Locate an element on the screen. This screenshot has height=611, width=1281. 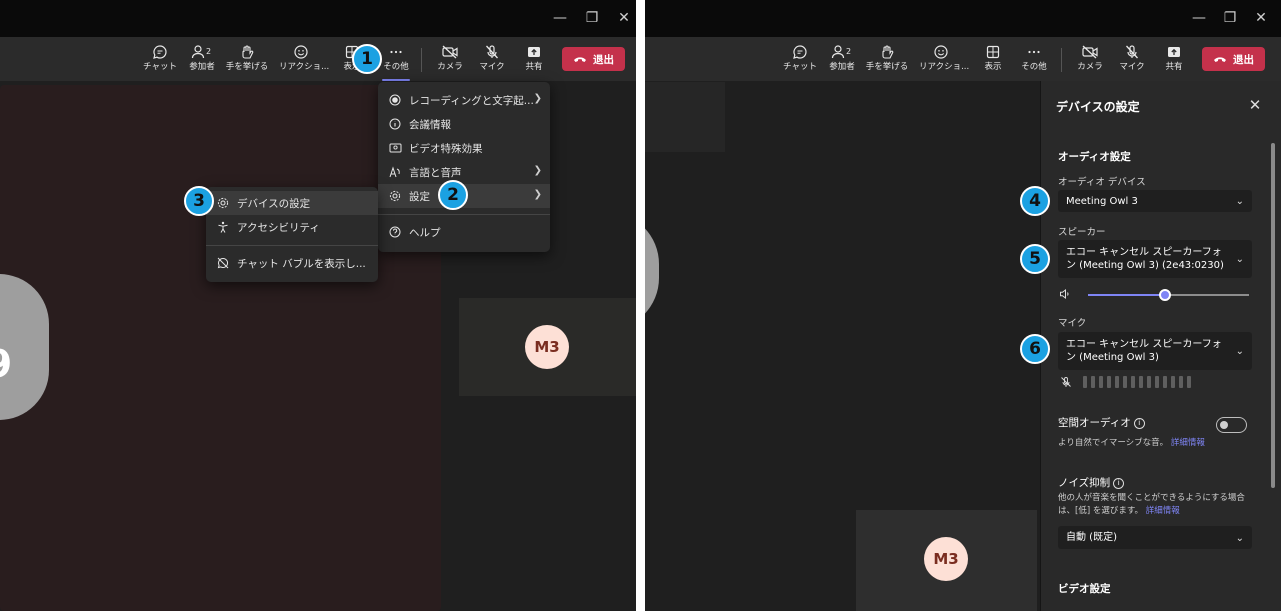
menu-item-language: 言語と音声 ❯ is located at coordinates (464, 172).